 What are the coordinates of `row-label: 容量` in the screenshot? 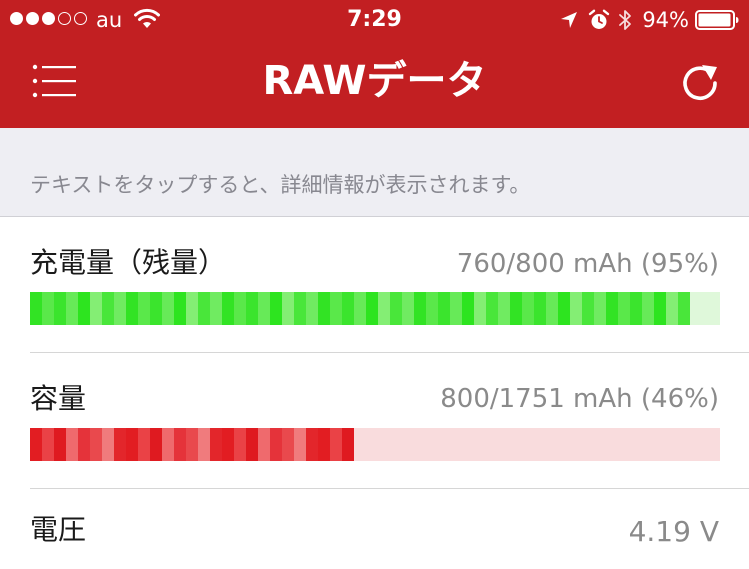 It's located at (58, 398).